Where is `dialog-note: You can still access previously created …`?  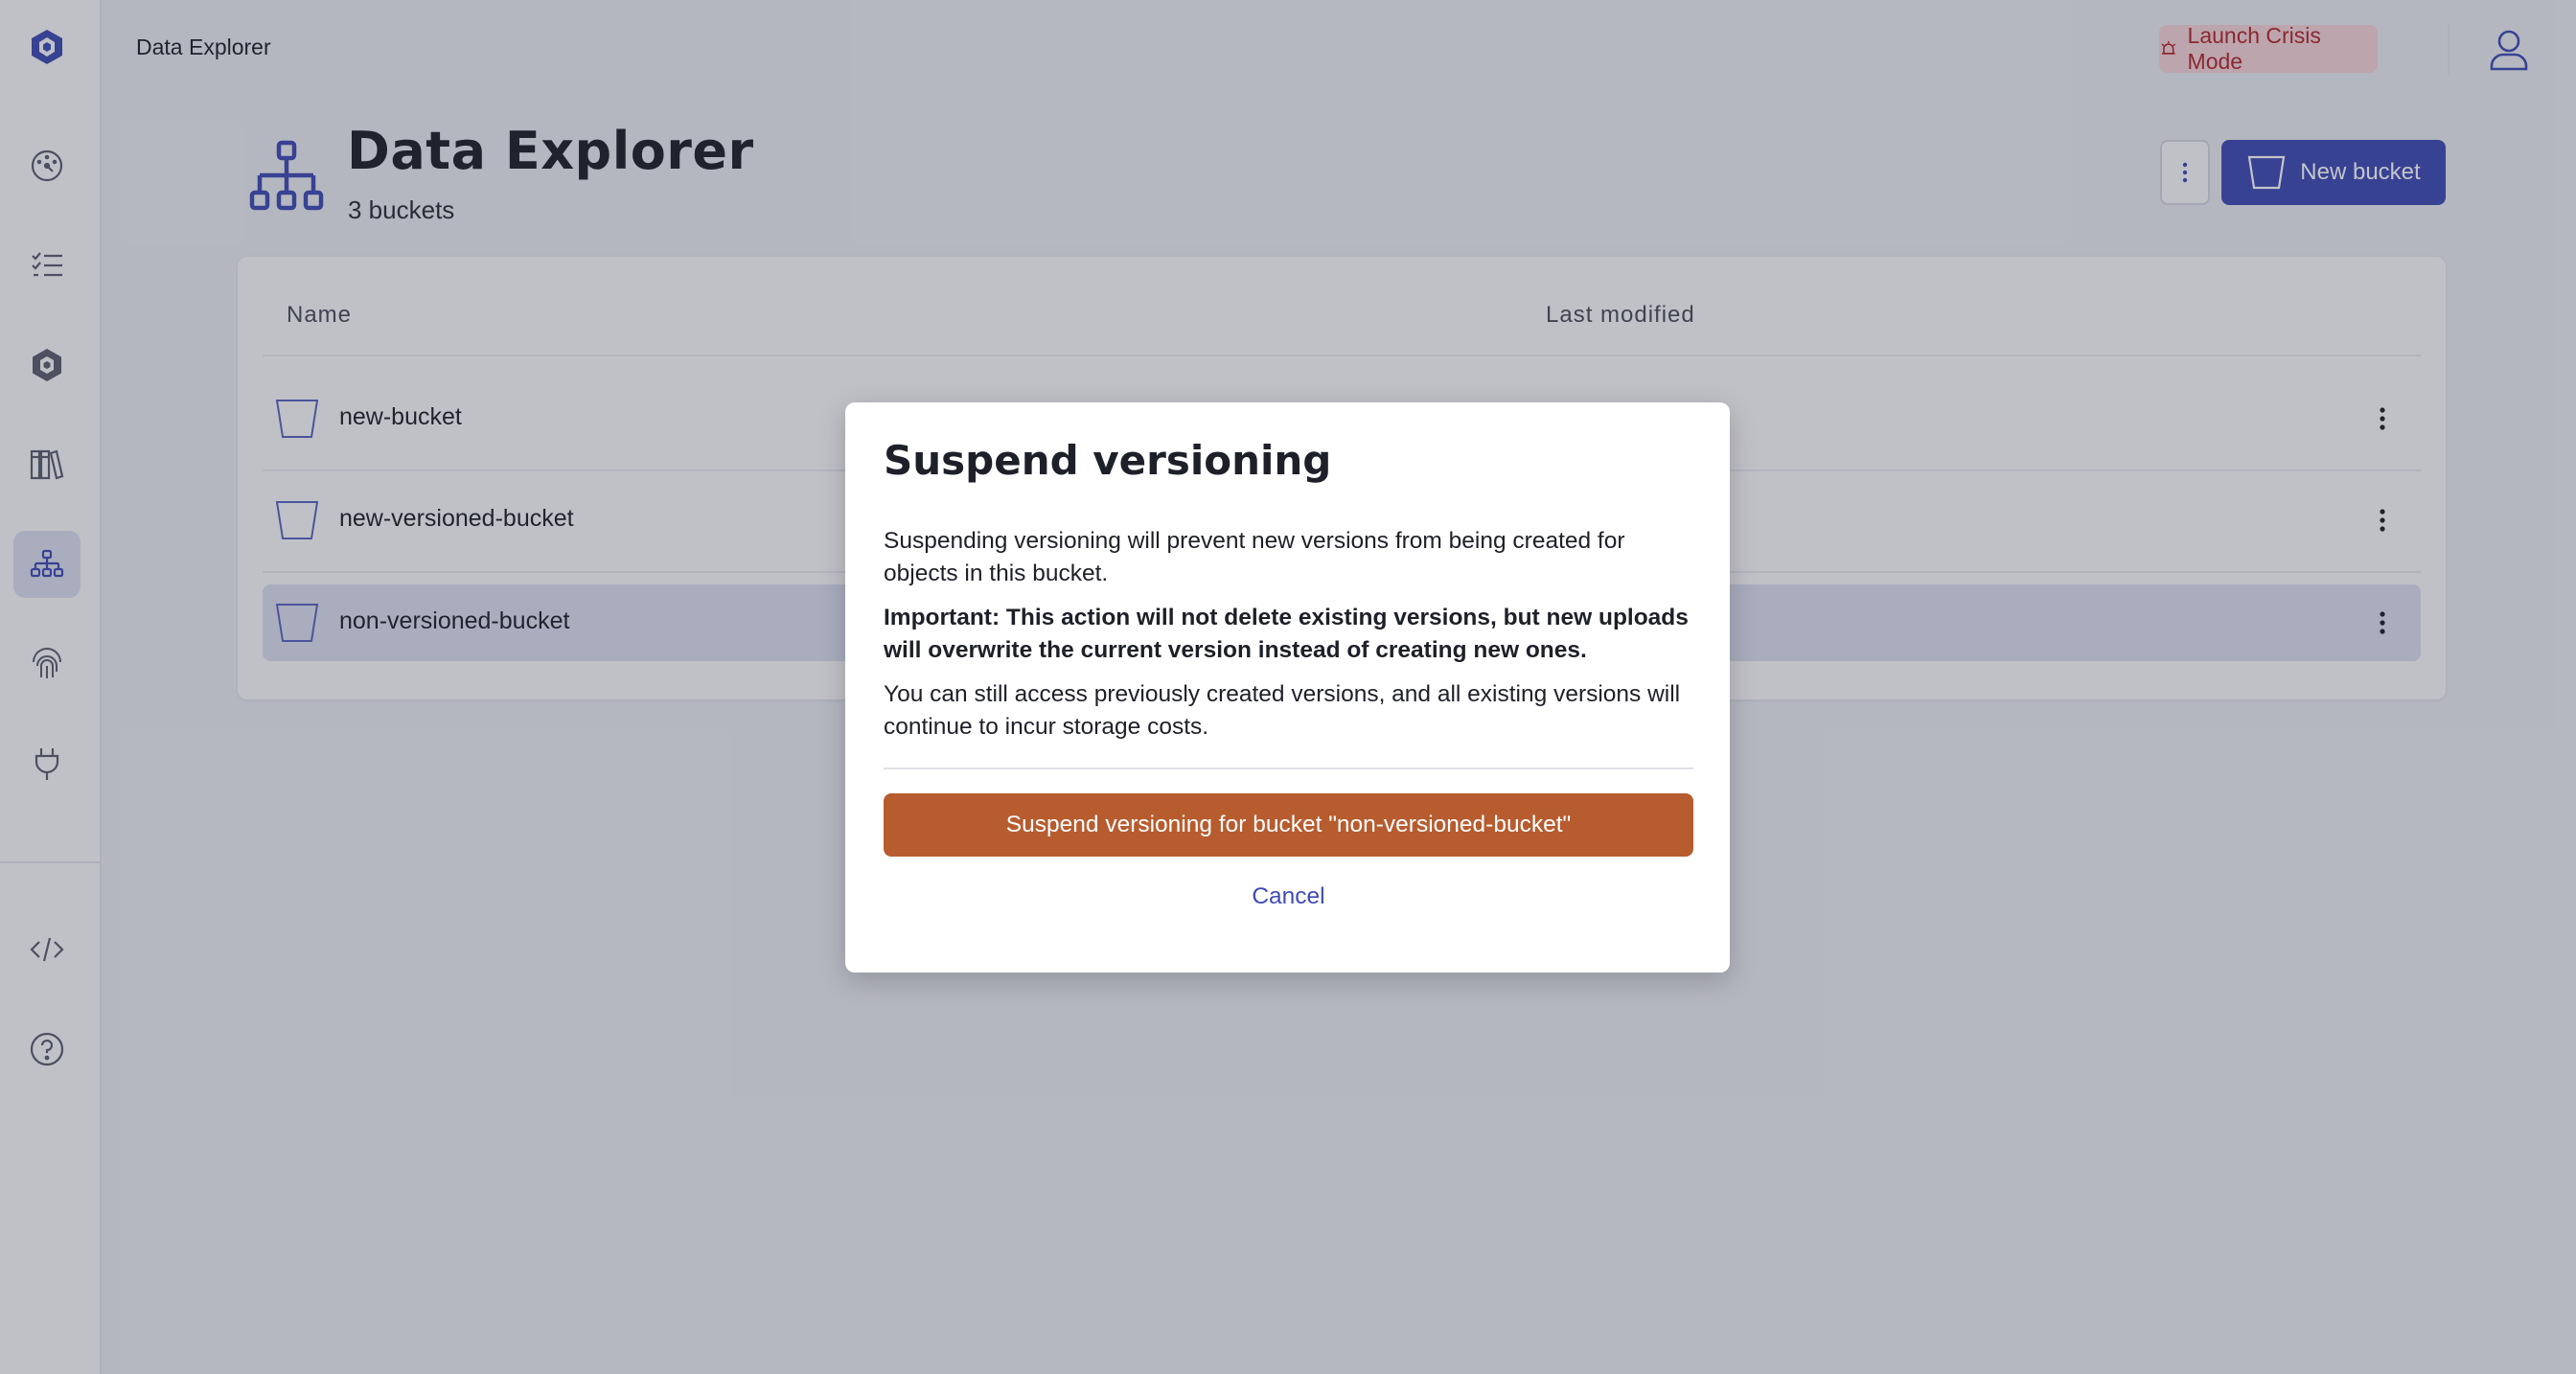 dialog-note: You can still access previously created … is located at coordinates (1282, 711).